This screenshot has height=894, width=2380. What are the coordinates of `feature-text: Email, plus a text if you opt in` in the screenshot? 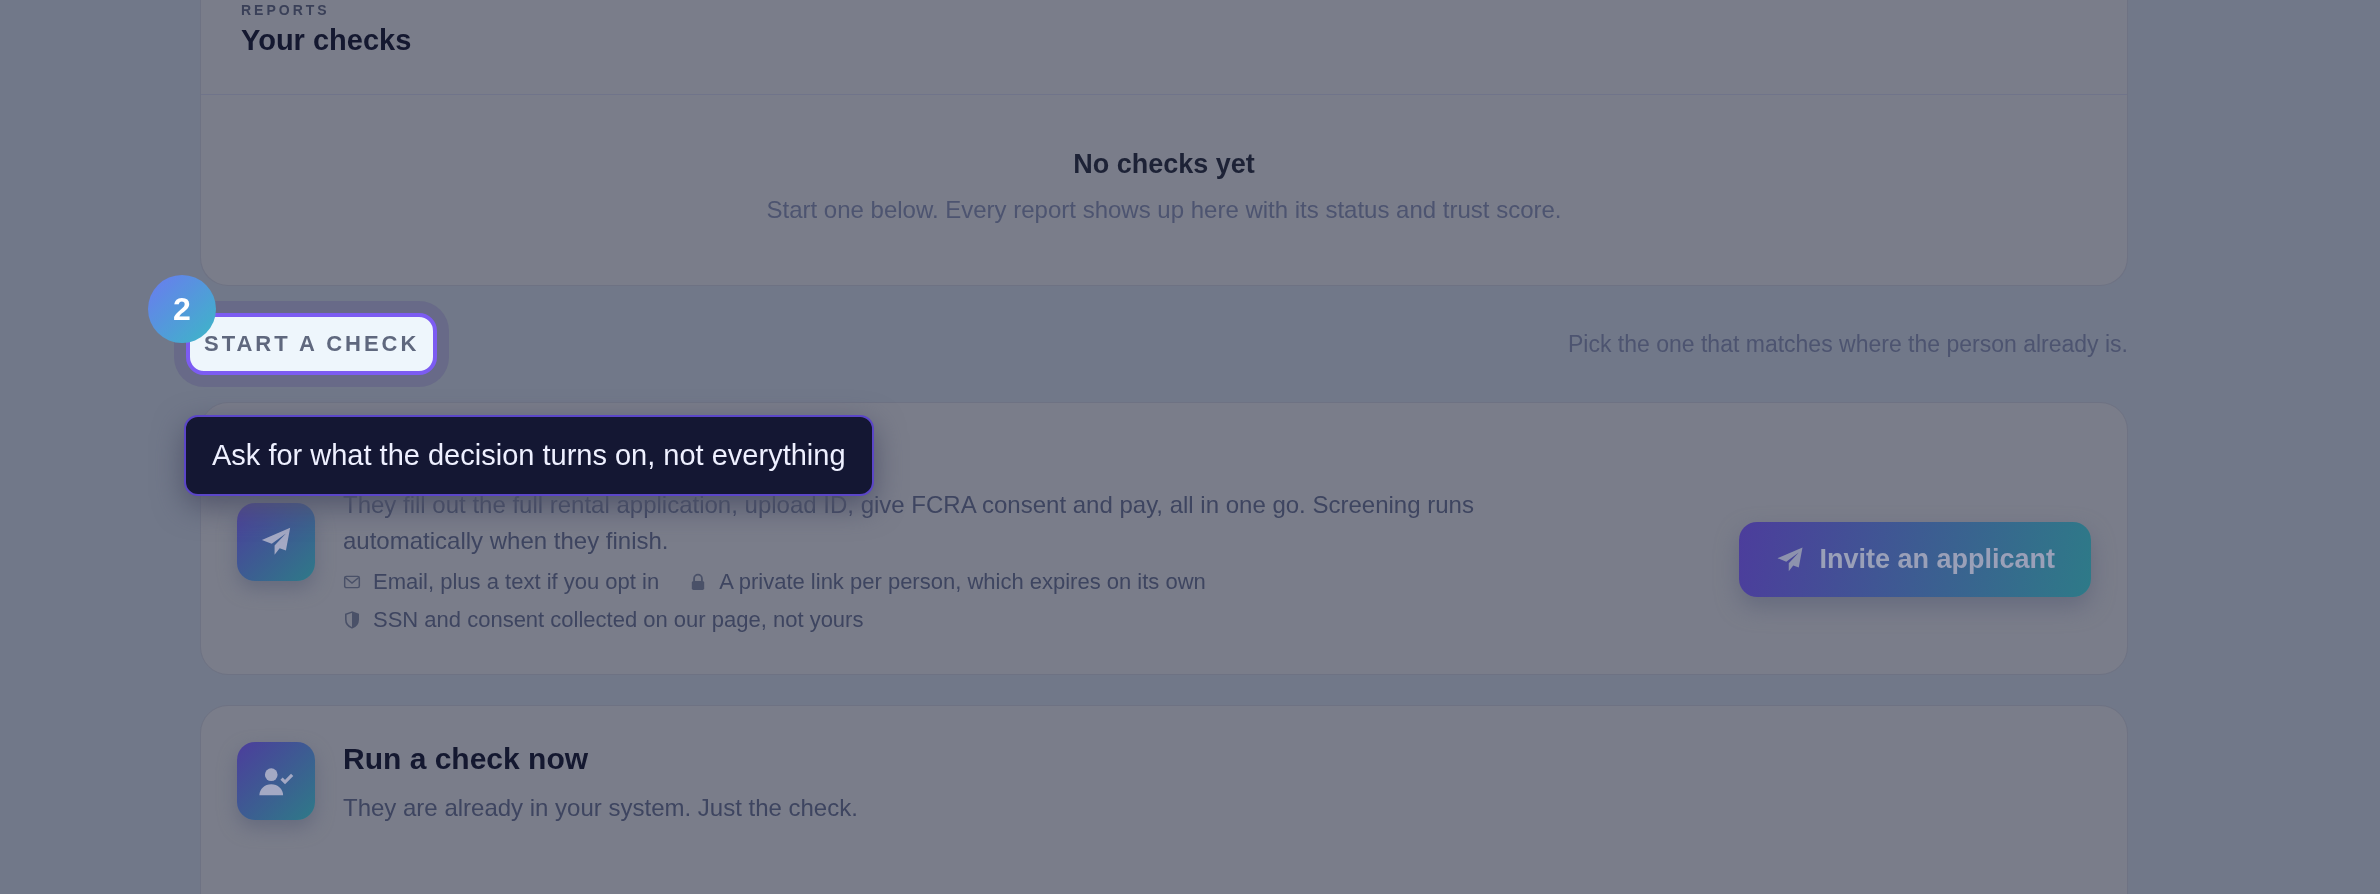 It's located at (516, 581).